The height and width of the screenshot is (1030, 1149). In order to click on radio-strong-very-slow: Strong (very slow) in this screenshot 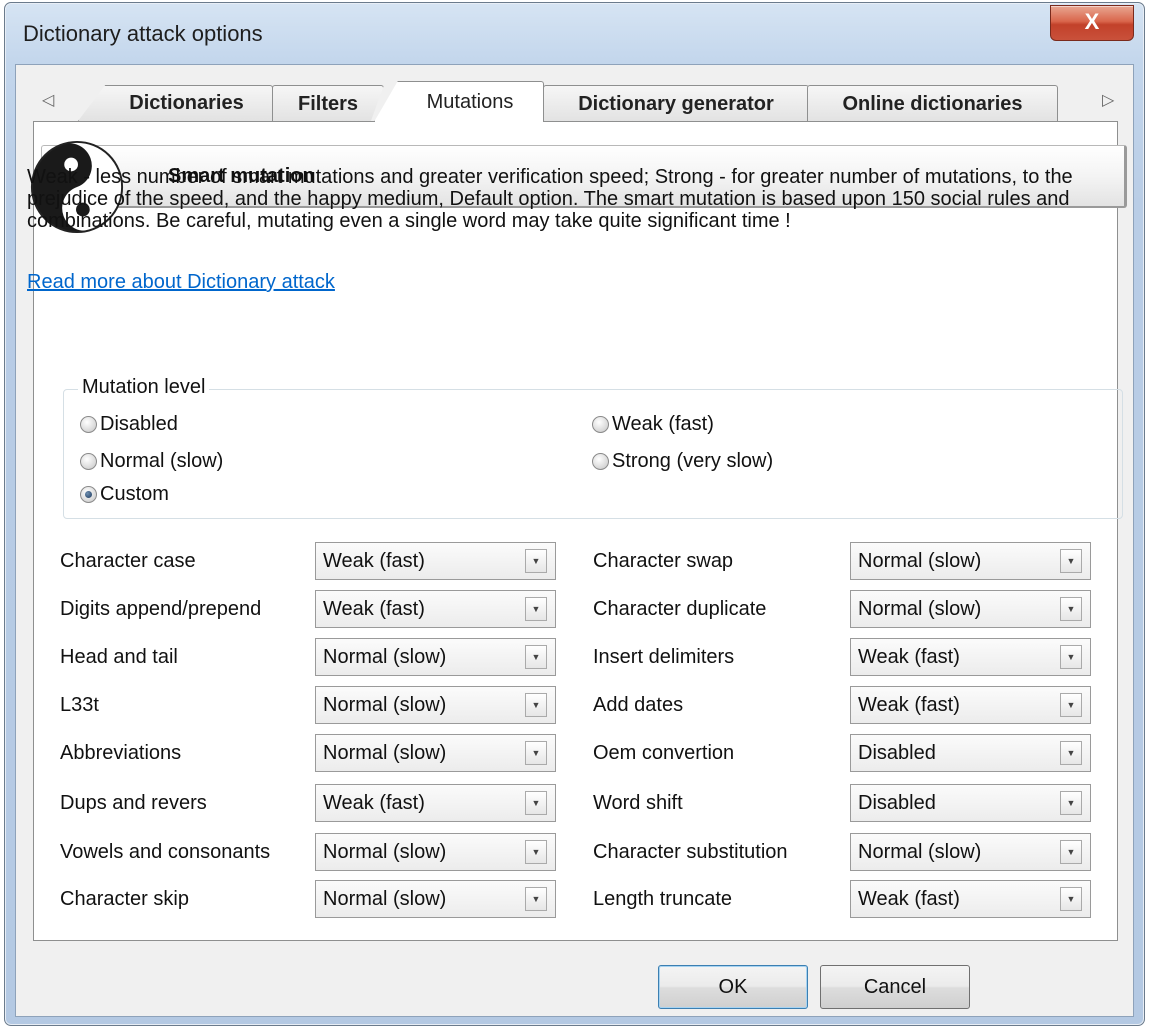, I will do `click(682, 461)`.